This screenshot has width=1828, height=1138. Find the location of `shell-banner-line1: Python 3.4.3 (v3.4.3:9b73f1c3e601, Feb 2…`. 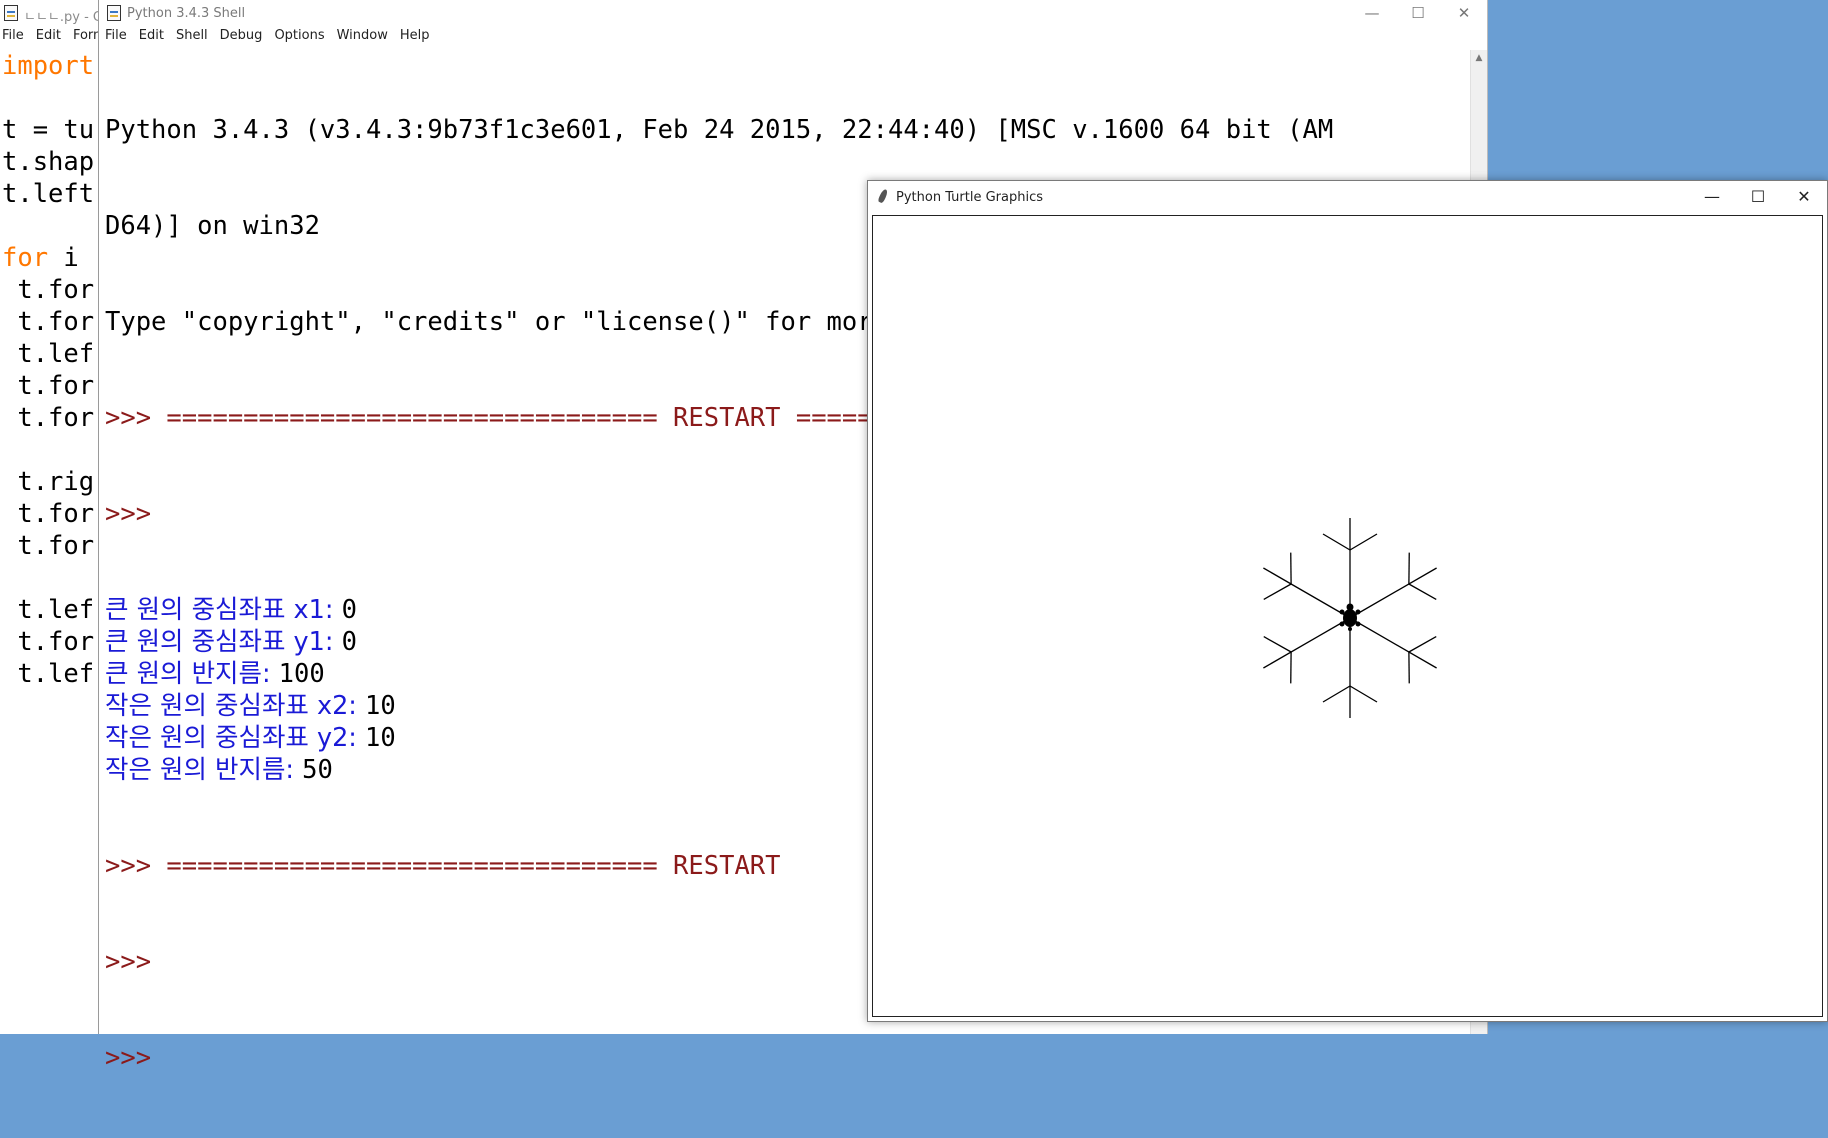

shell-banner-line1: Python 3.4.3 (v3.4.3:9b73f1c3e601, Feb 2… is located at coordinates (719, 130).